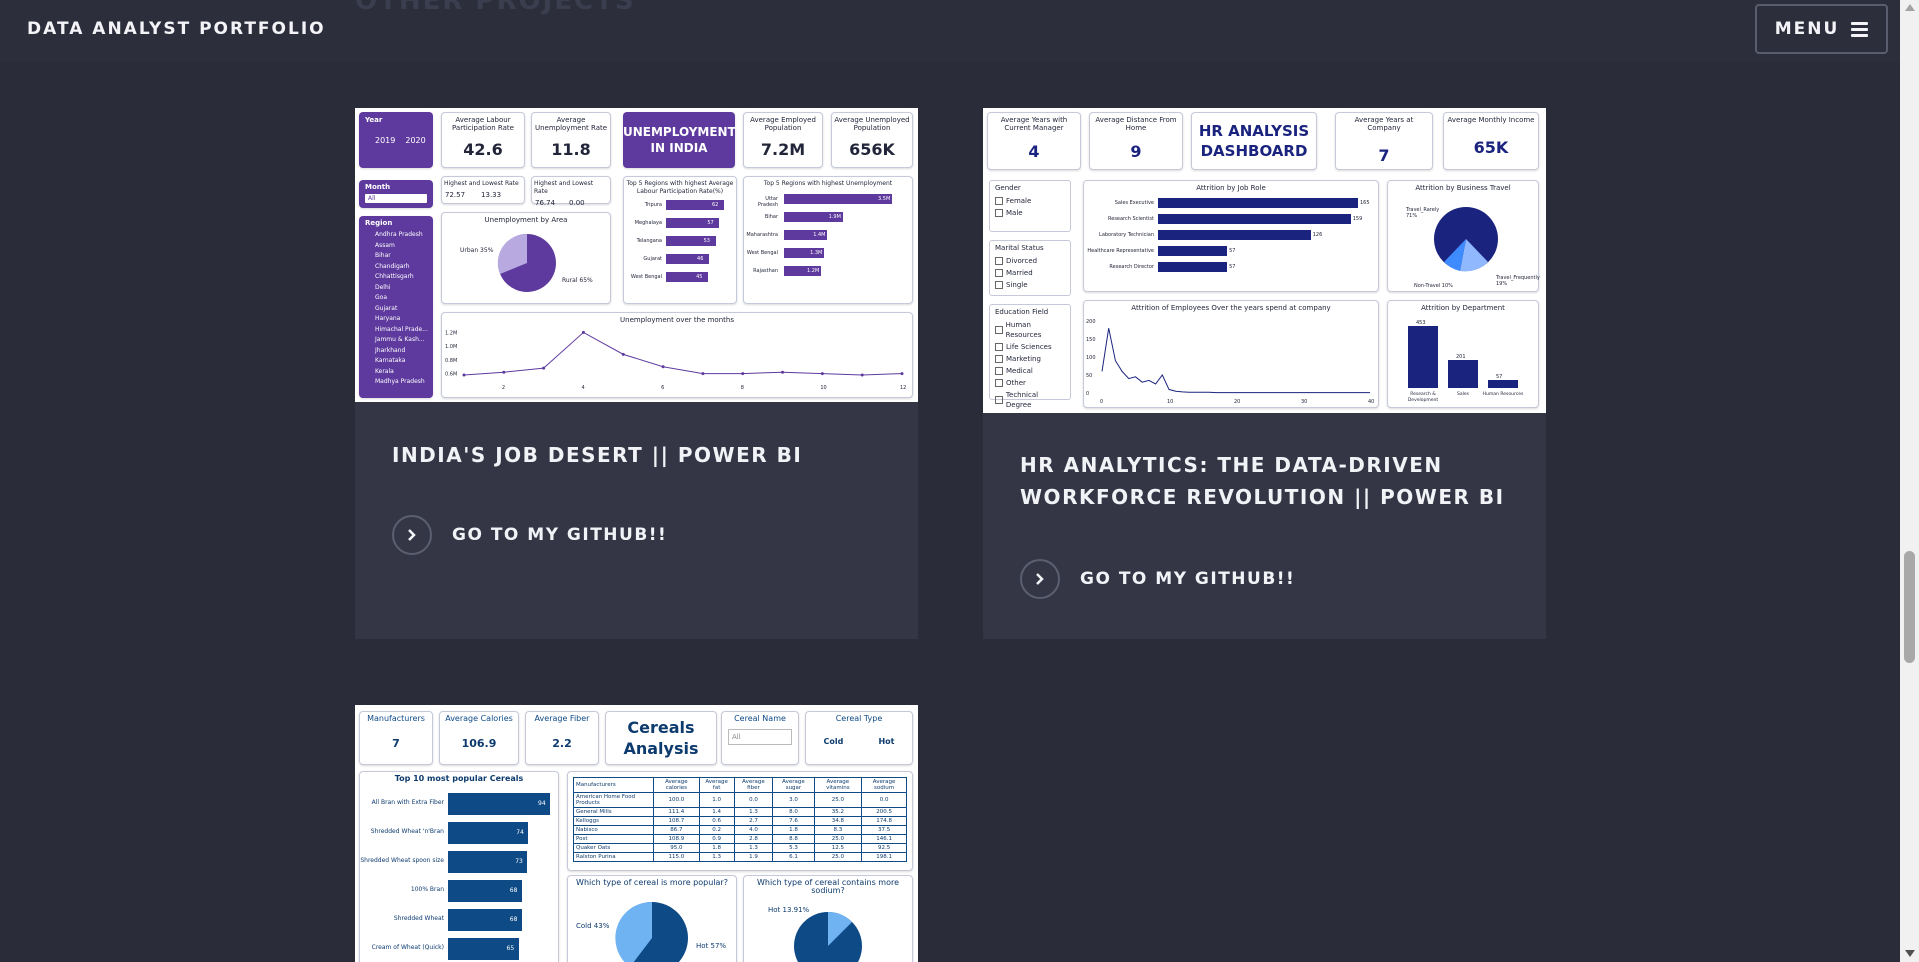 Image resolution: width=1919 pixels, height=962 pixels. I want to click on table-cell: 25.0, so click(838, 800).